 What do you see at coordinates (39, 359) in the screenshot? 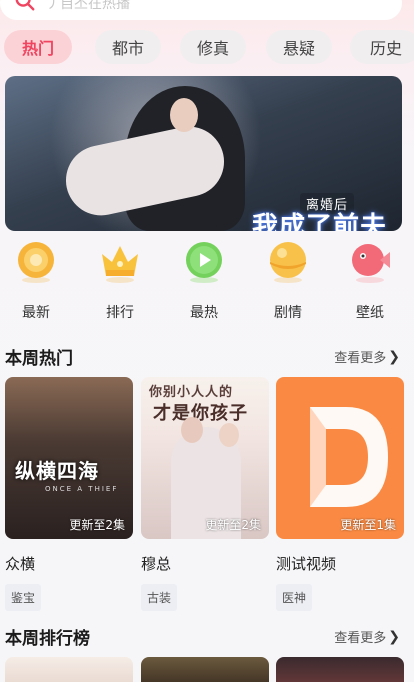
I see `section-title-weekly-hot: 本周热门` at bounding box center [39, 359].